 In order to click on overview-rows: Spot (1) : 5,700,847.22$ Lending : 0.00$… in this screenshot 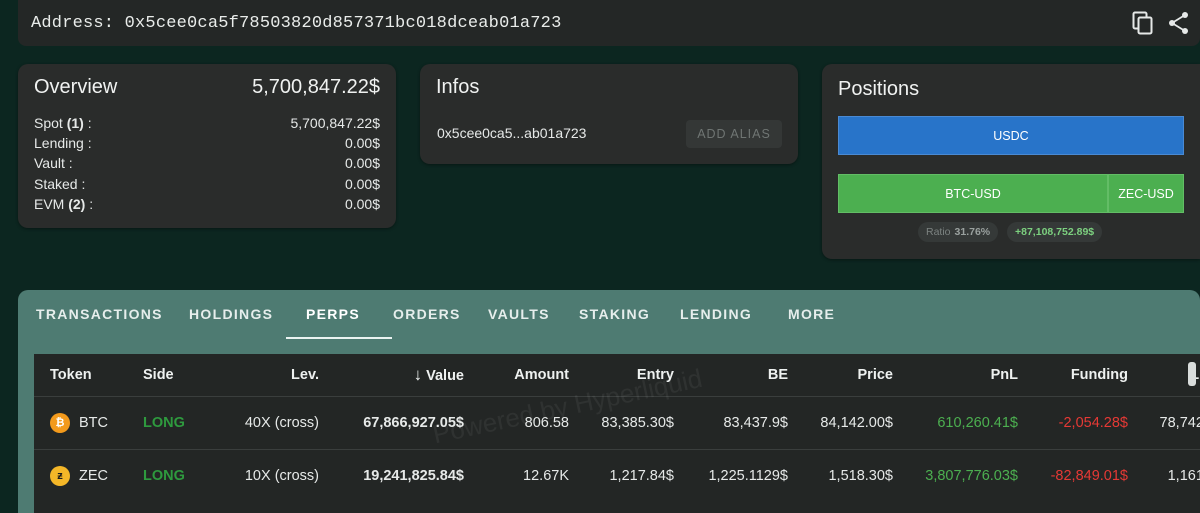, I will do `click(207, 163)`.